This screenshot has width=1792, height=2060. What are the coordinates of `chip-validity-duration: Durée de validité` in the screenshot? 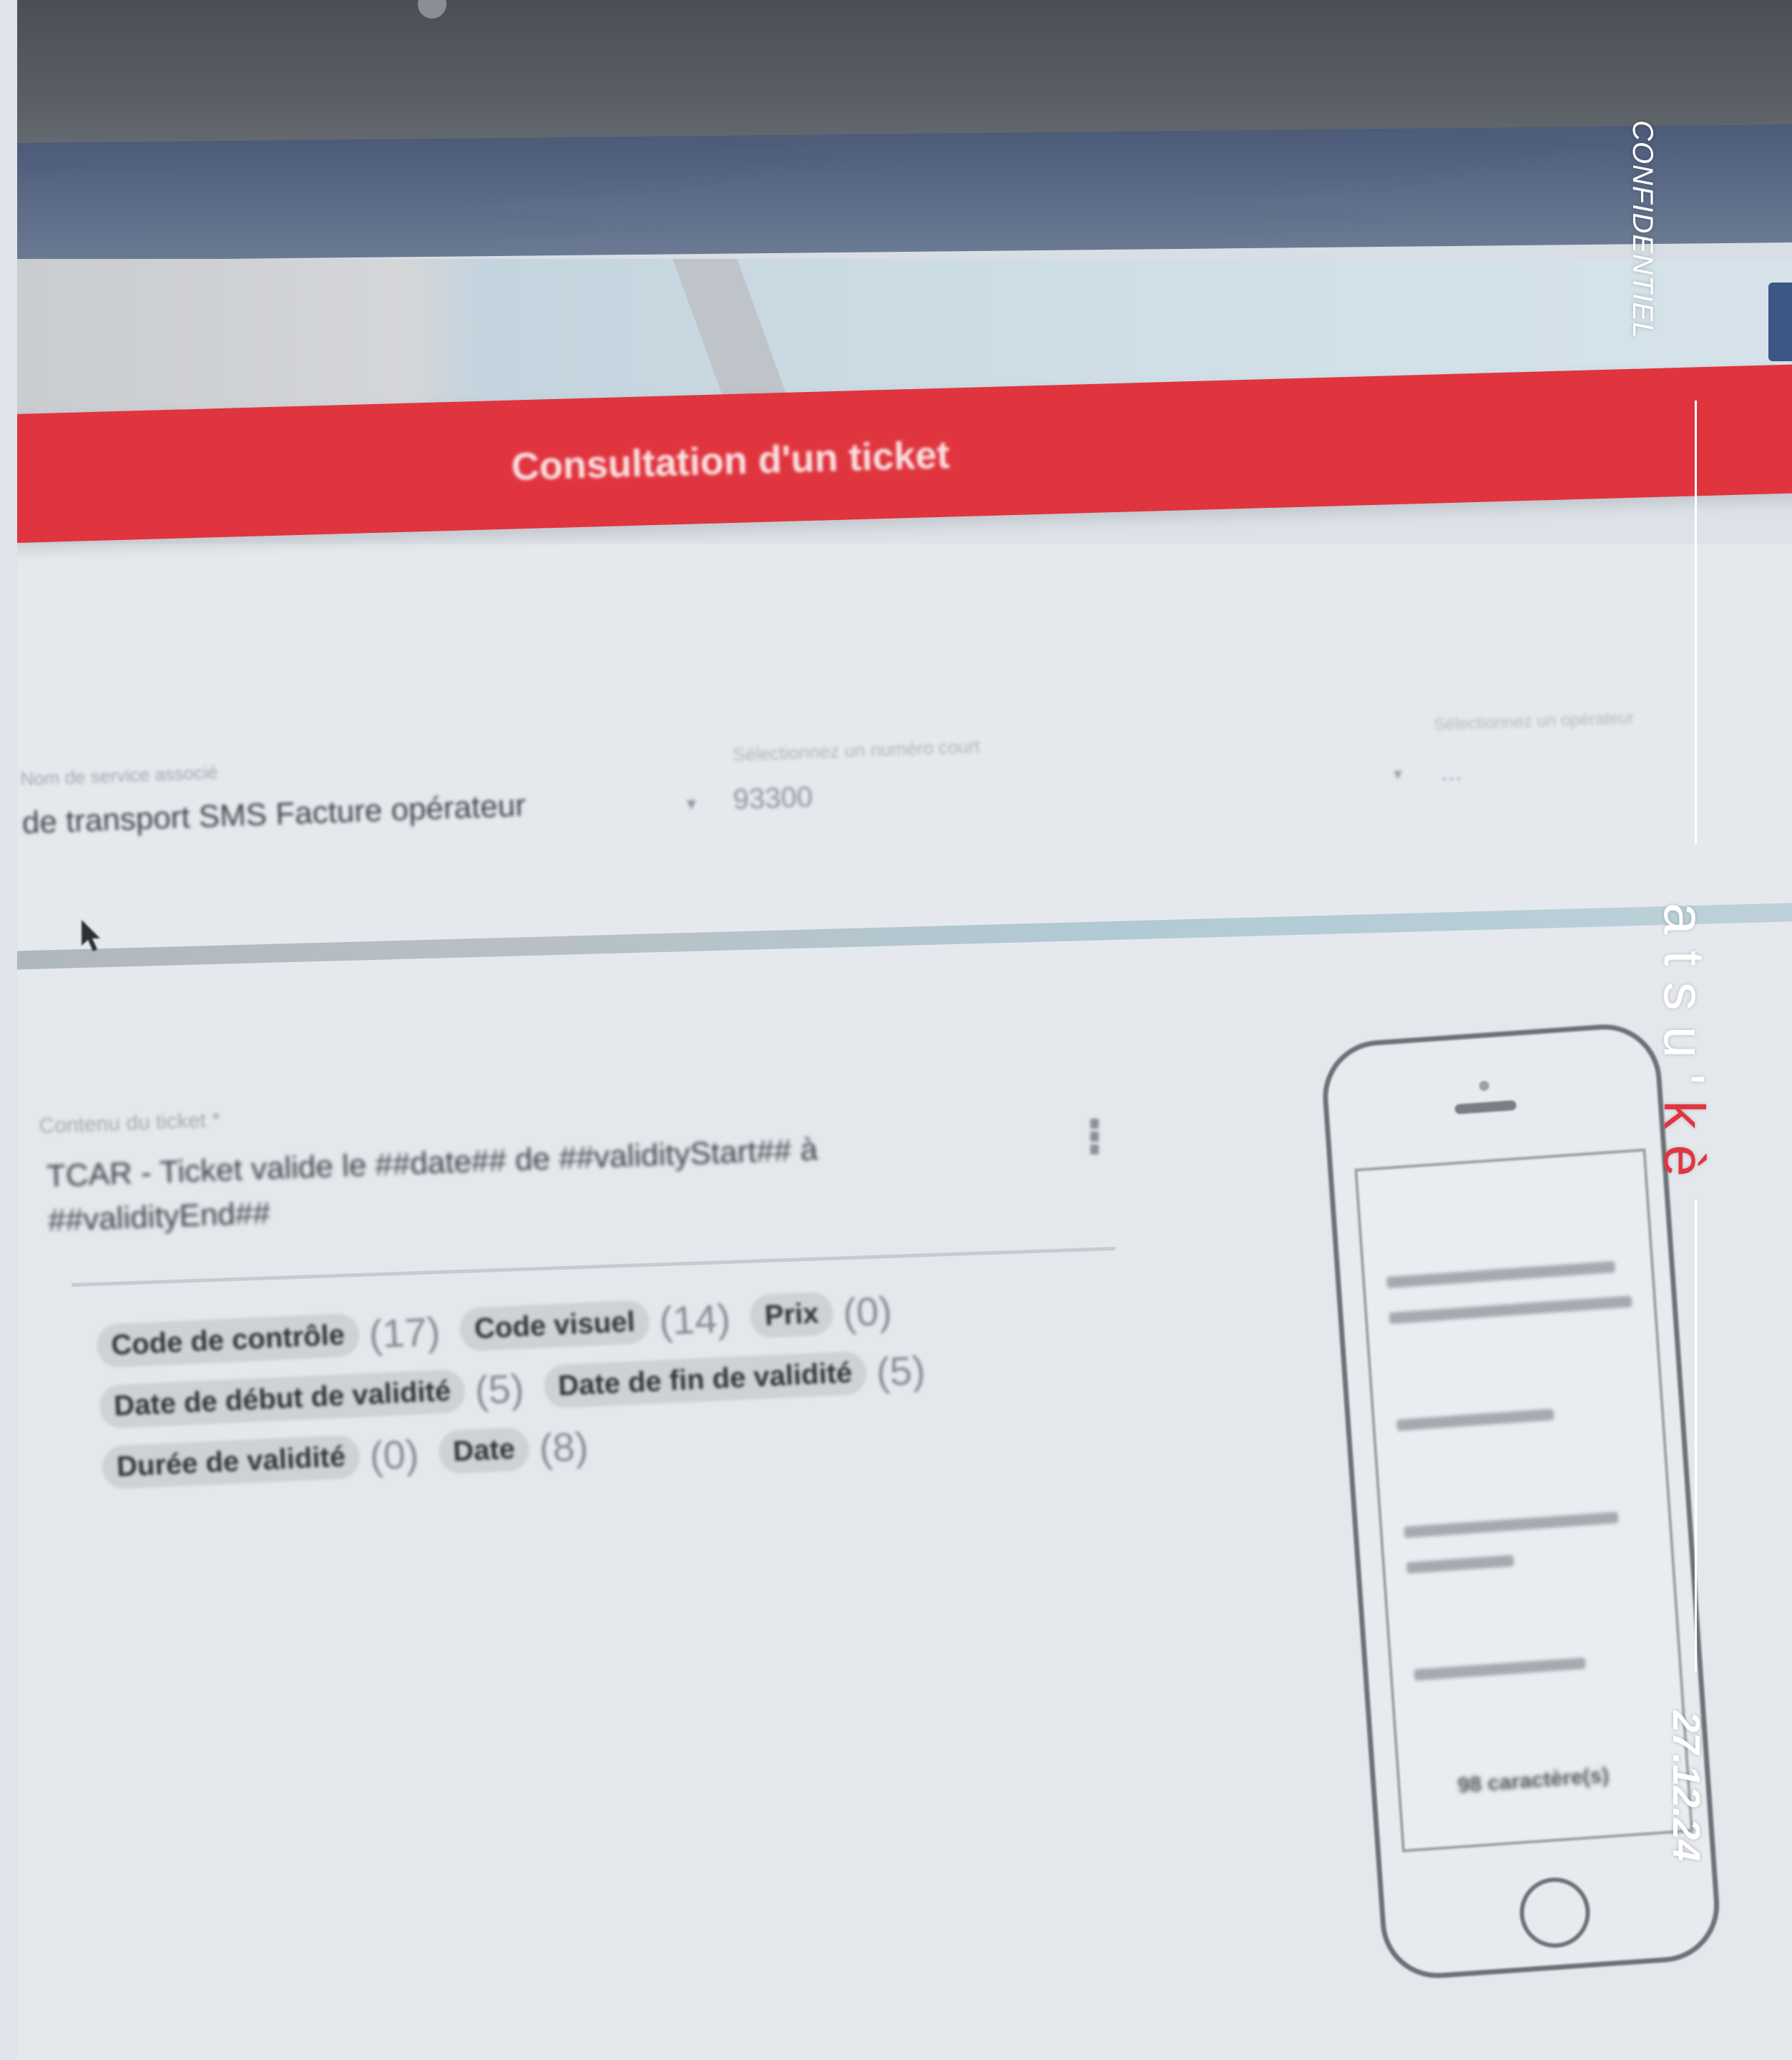 It's located at (231, 1462).